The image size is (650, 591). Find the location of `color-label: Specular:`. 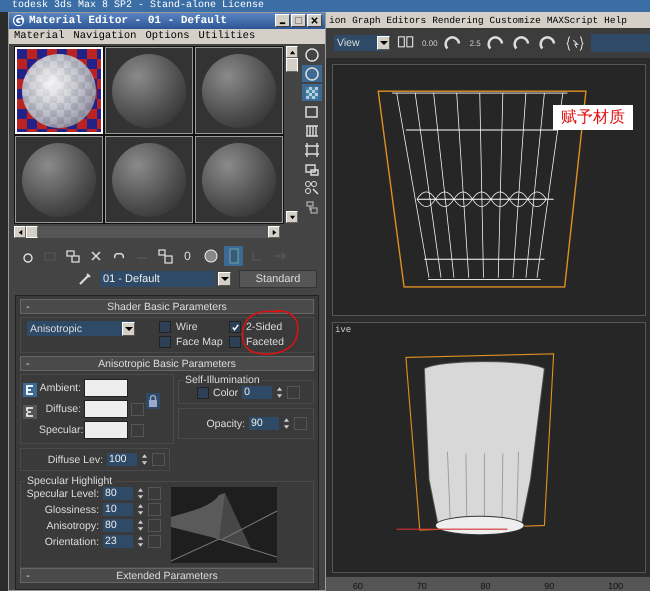

color-label: Specular: is located at coordinates (60, 430).